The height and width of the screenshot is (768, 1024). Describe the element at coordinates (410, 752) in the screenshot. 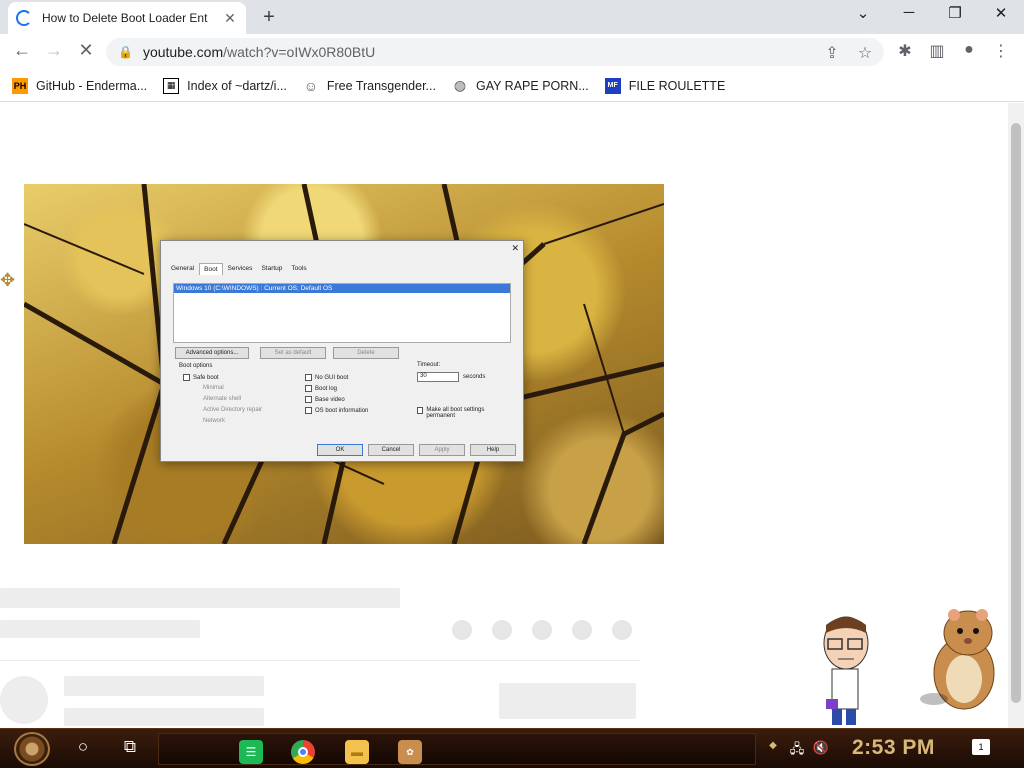

I see `toybox-app-icon: ✿` at that location.